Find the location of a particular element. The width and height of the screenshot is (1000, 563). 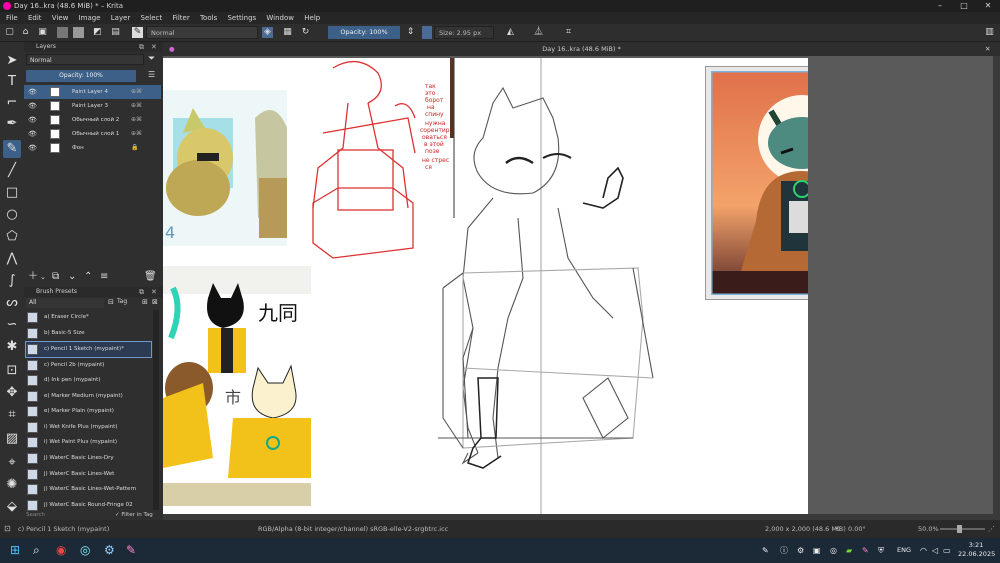

layer-properties-icon: ≡ is located at coordinates (104, 277).